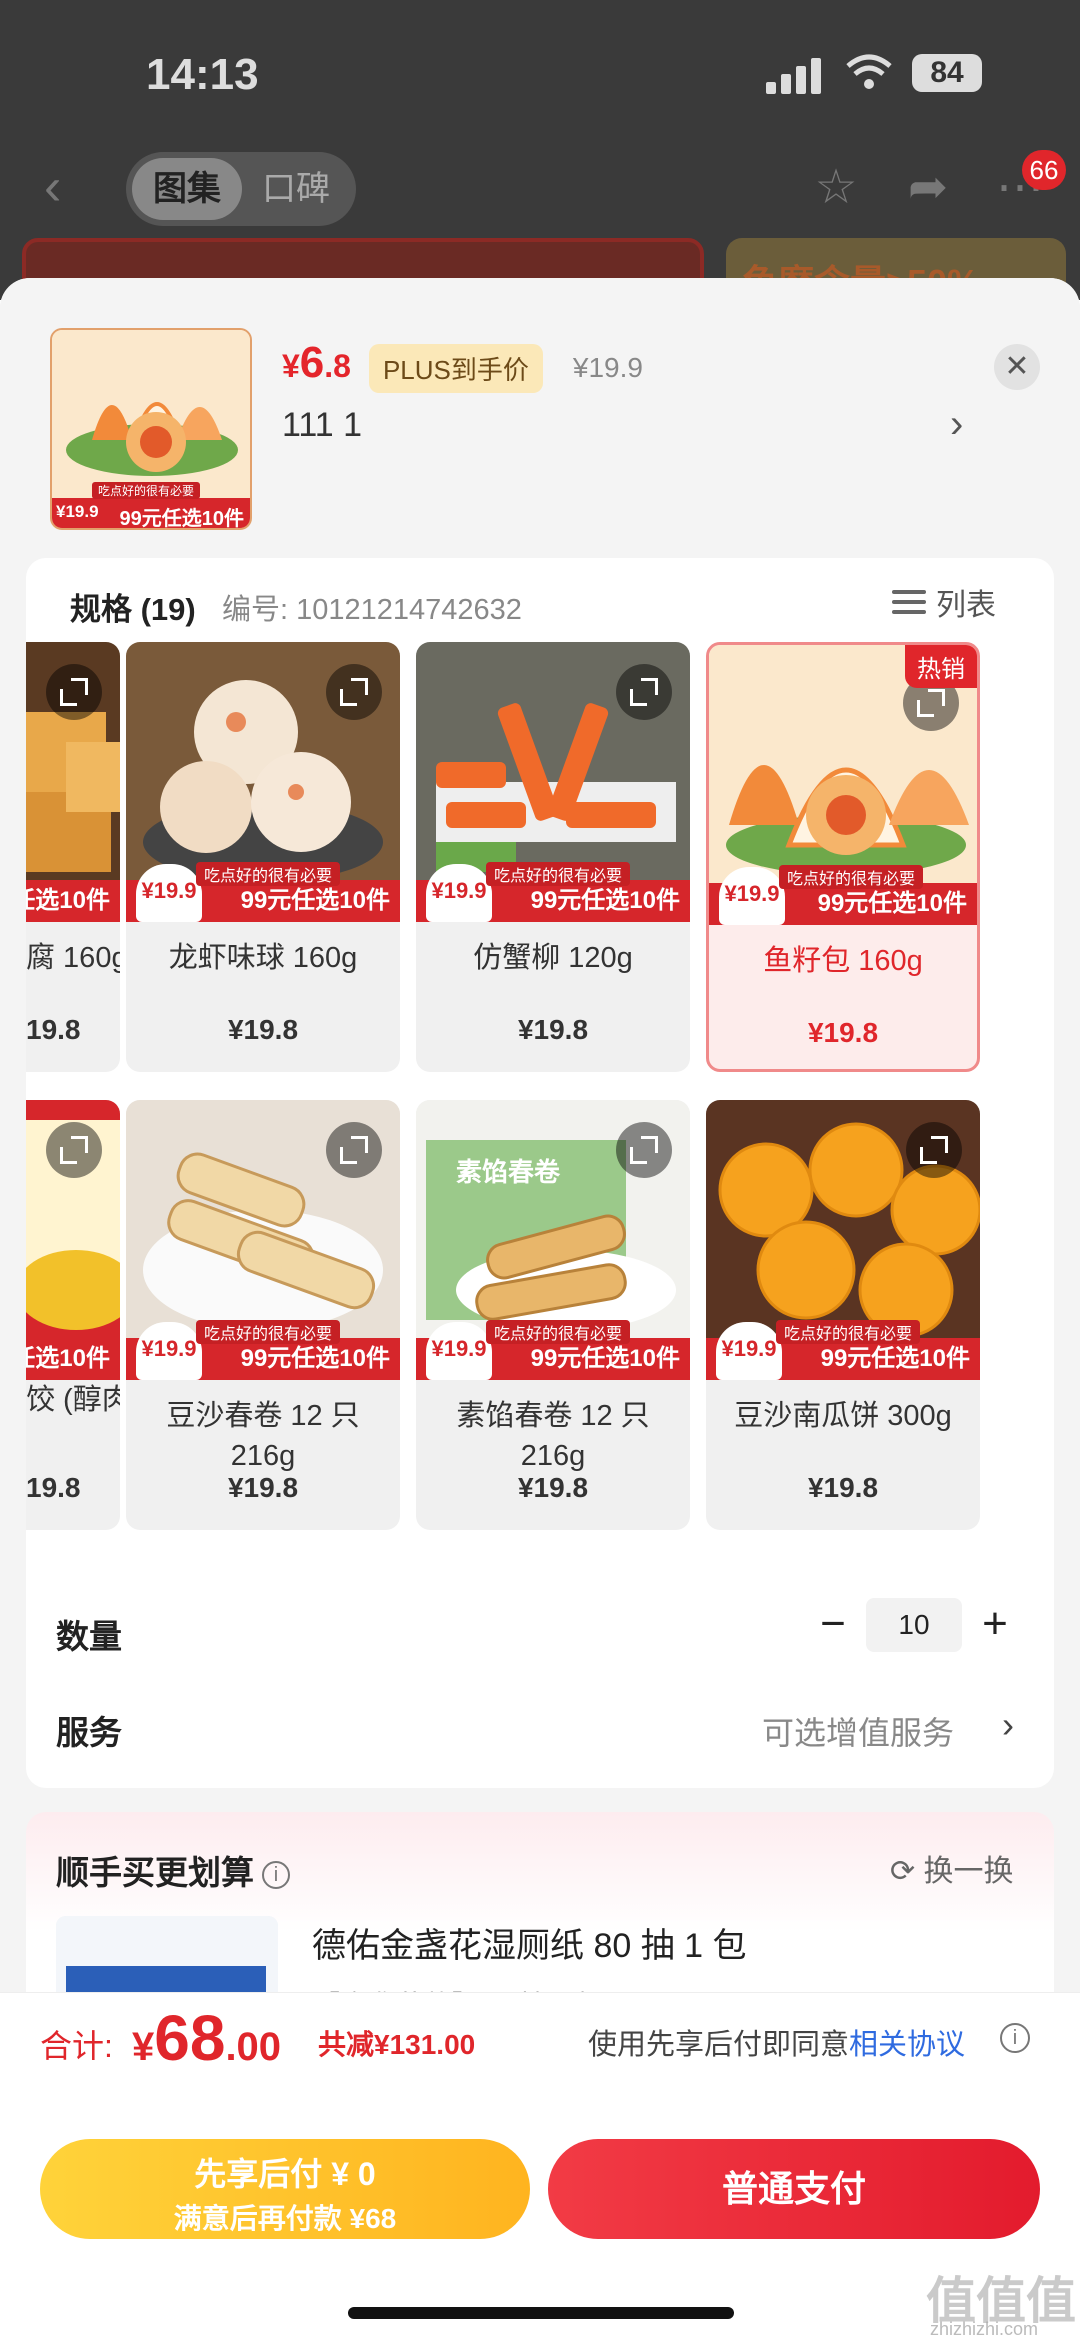  Describe the element at coordinates (607, 367) in the screenshot. I see `original-price: ¥19.9` at that location.